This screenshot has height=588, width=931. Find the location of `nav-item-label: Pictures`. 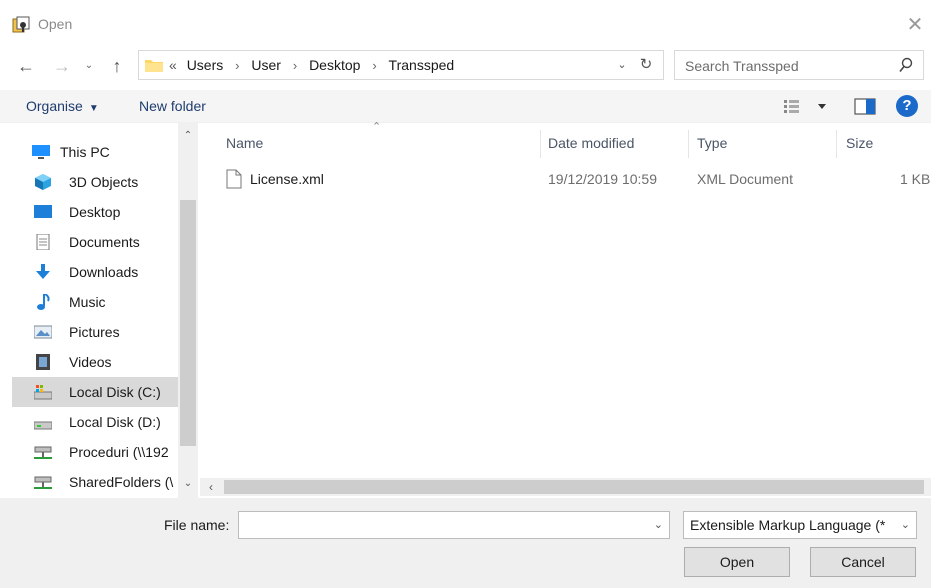

nav-item-label: Pictures is located at coordinates (94, 332).